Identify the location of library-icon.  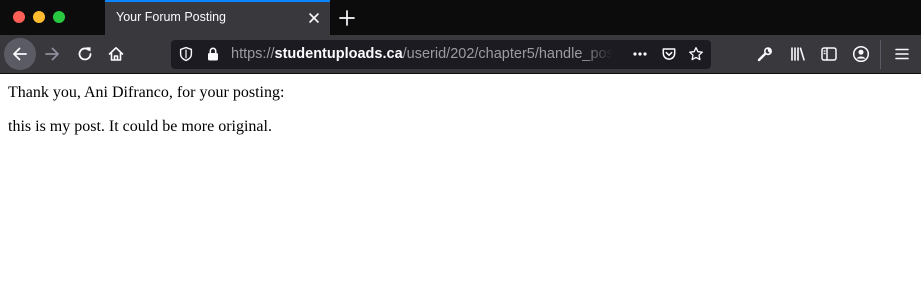
(798, 54).